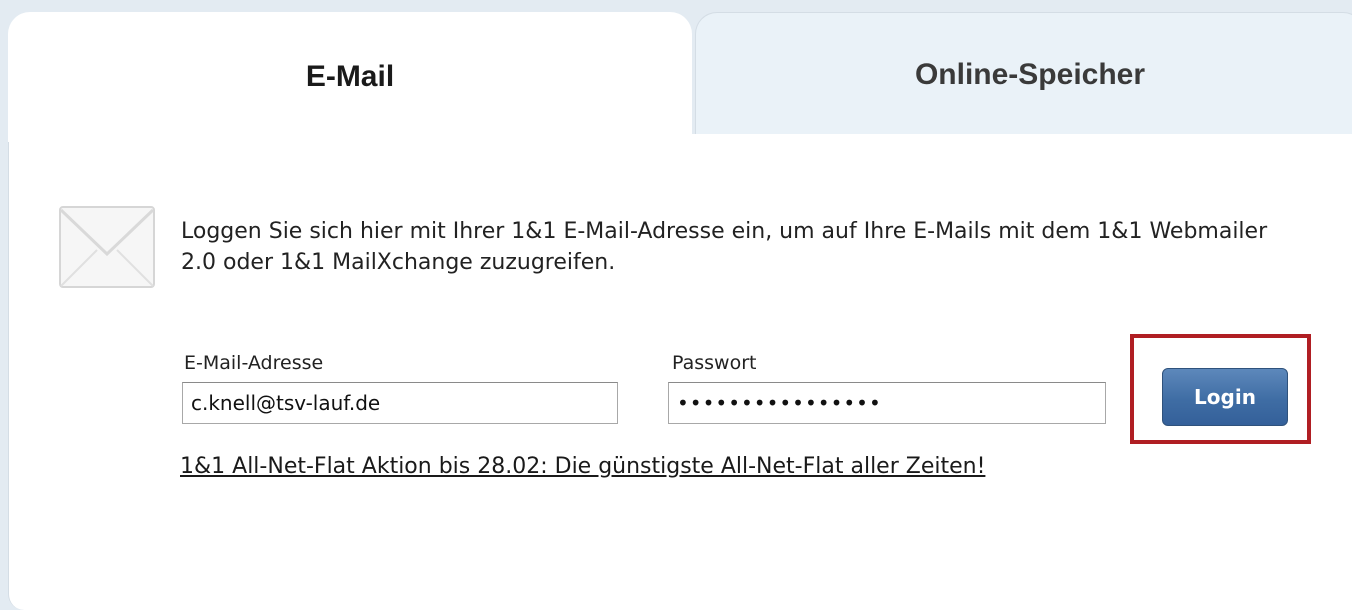 Image resolution: width=1352 pixels, height=610 pixels. What do you see at coordinates (887, 403) in the screenshot?
I see `password-field` at bounding box center [887, 403].